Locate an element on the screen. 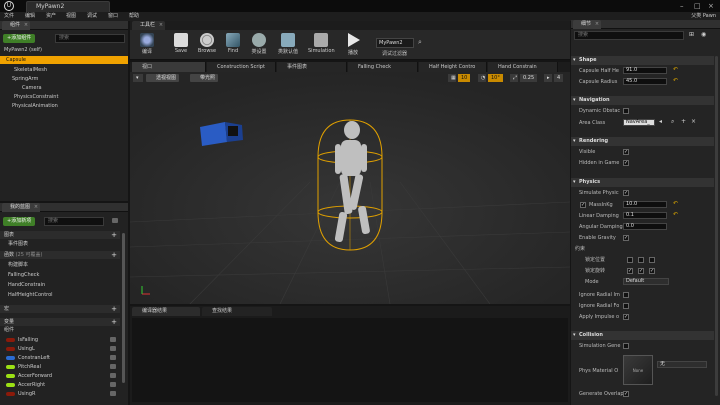 This screenshot has height=405, width=720. section-macros: 宏 + is located at coordinates (60, 309).